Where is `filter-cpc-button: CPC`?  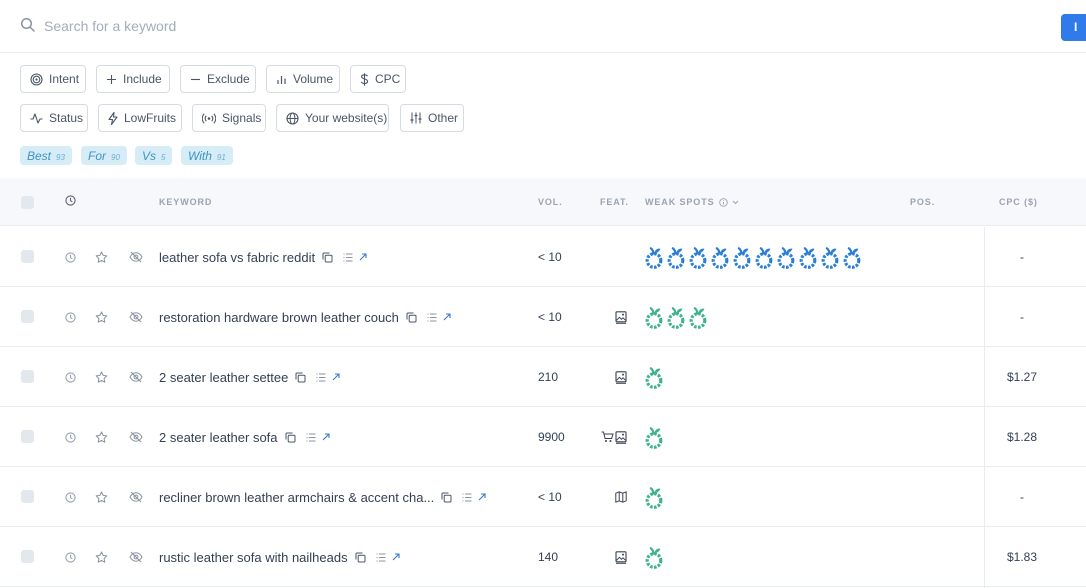 filter-cpc-button: CPC is located at coordinates (378, 79).